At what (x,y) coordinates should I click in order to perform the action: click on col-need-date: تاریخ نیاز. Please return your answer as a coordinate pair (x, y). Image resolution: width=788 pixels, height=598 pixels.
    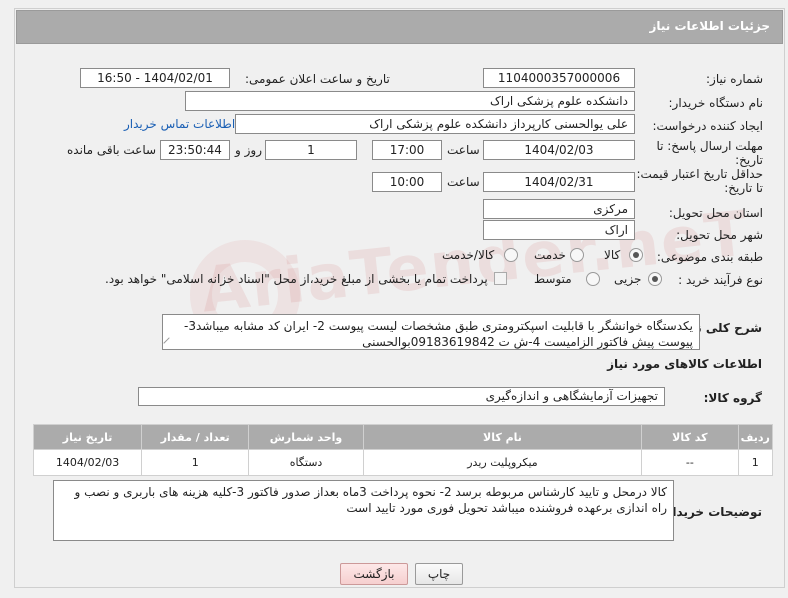
    Looking at the image, I should click on (87, 437).